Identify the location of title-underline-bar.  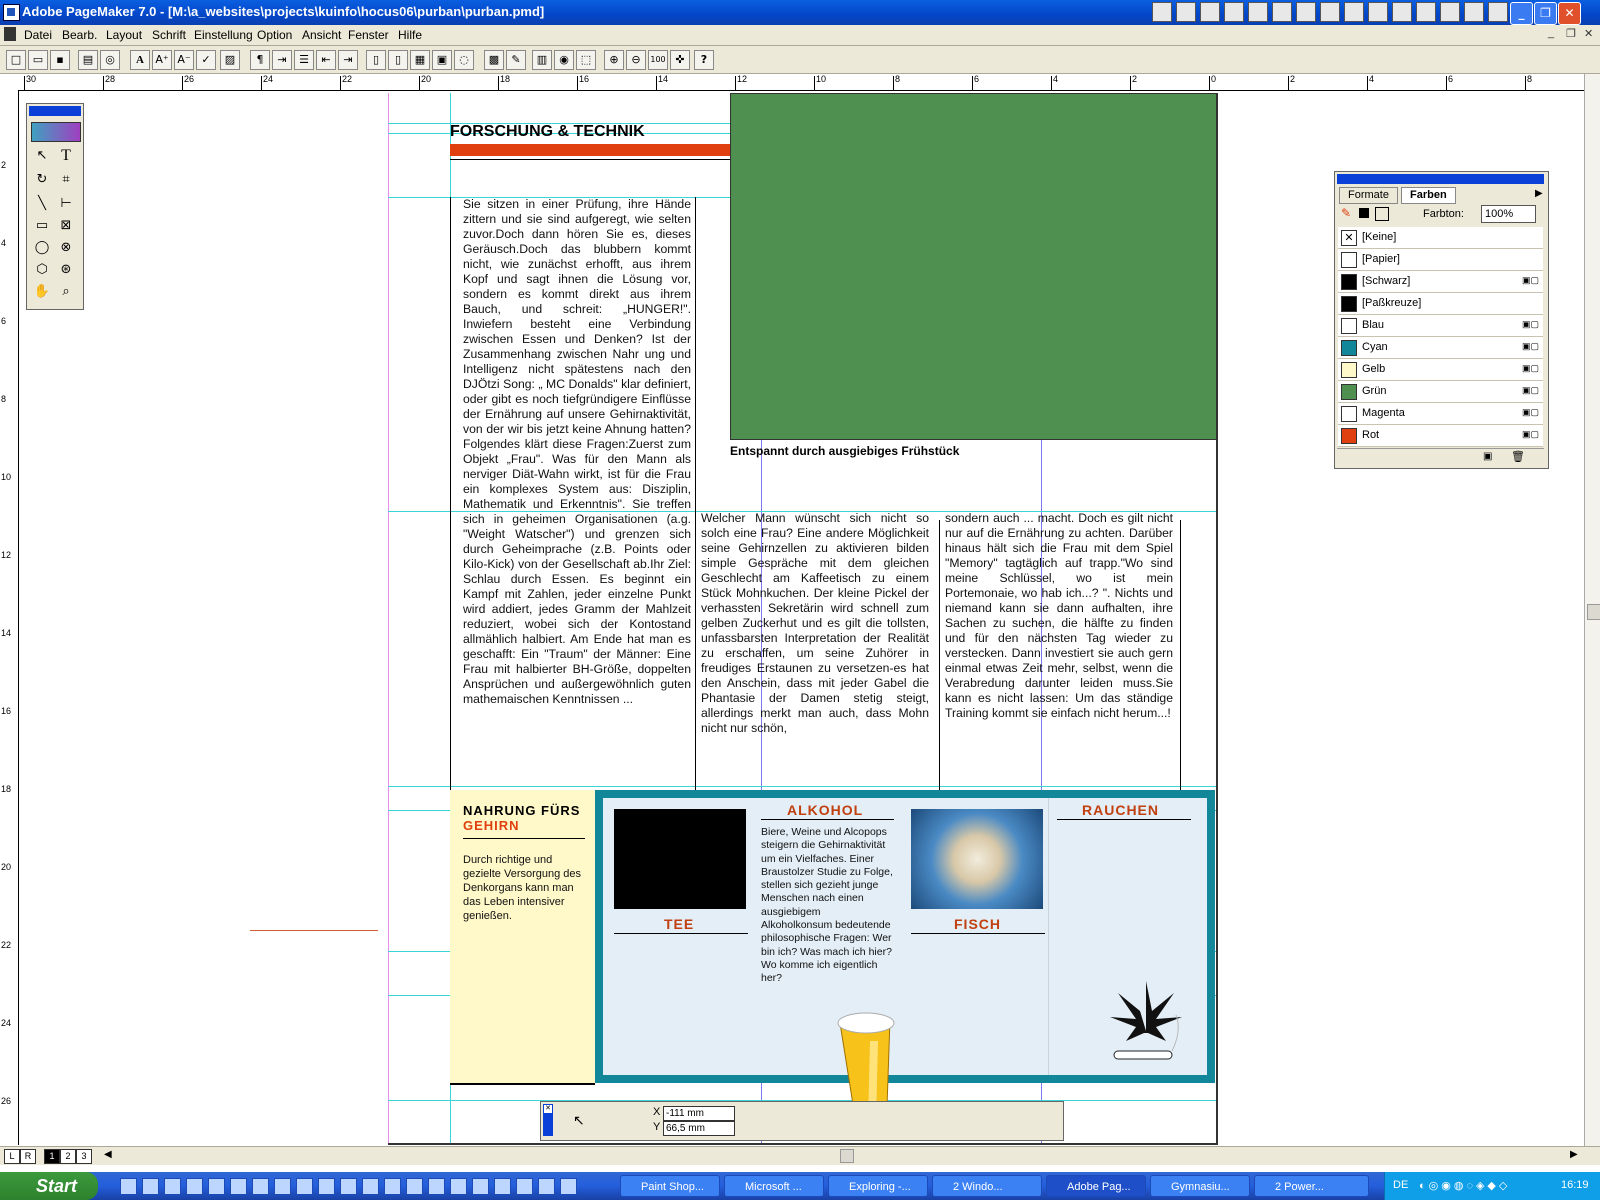
(590, 150).